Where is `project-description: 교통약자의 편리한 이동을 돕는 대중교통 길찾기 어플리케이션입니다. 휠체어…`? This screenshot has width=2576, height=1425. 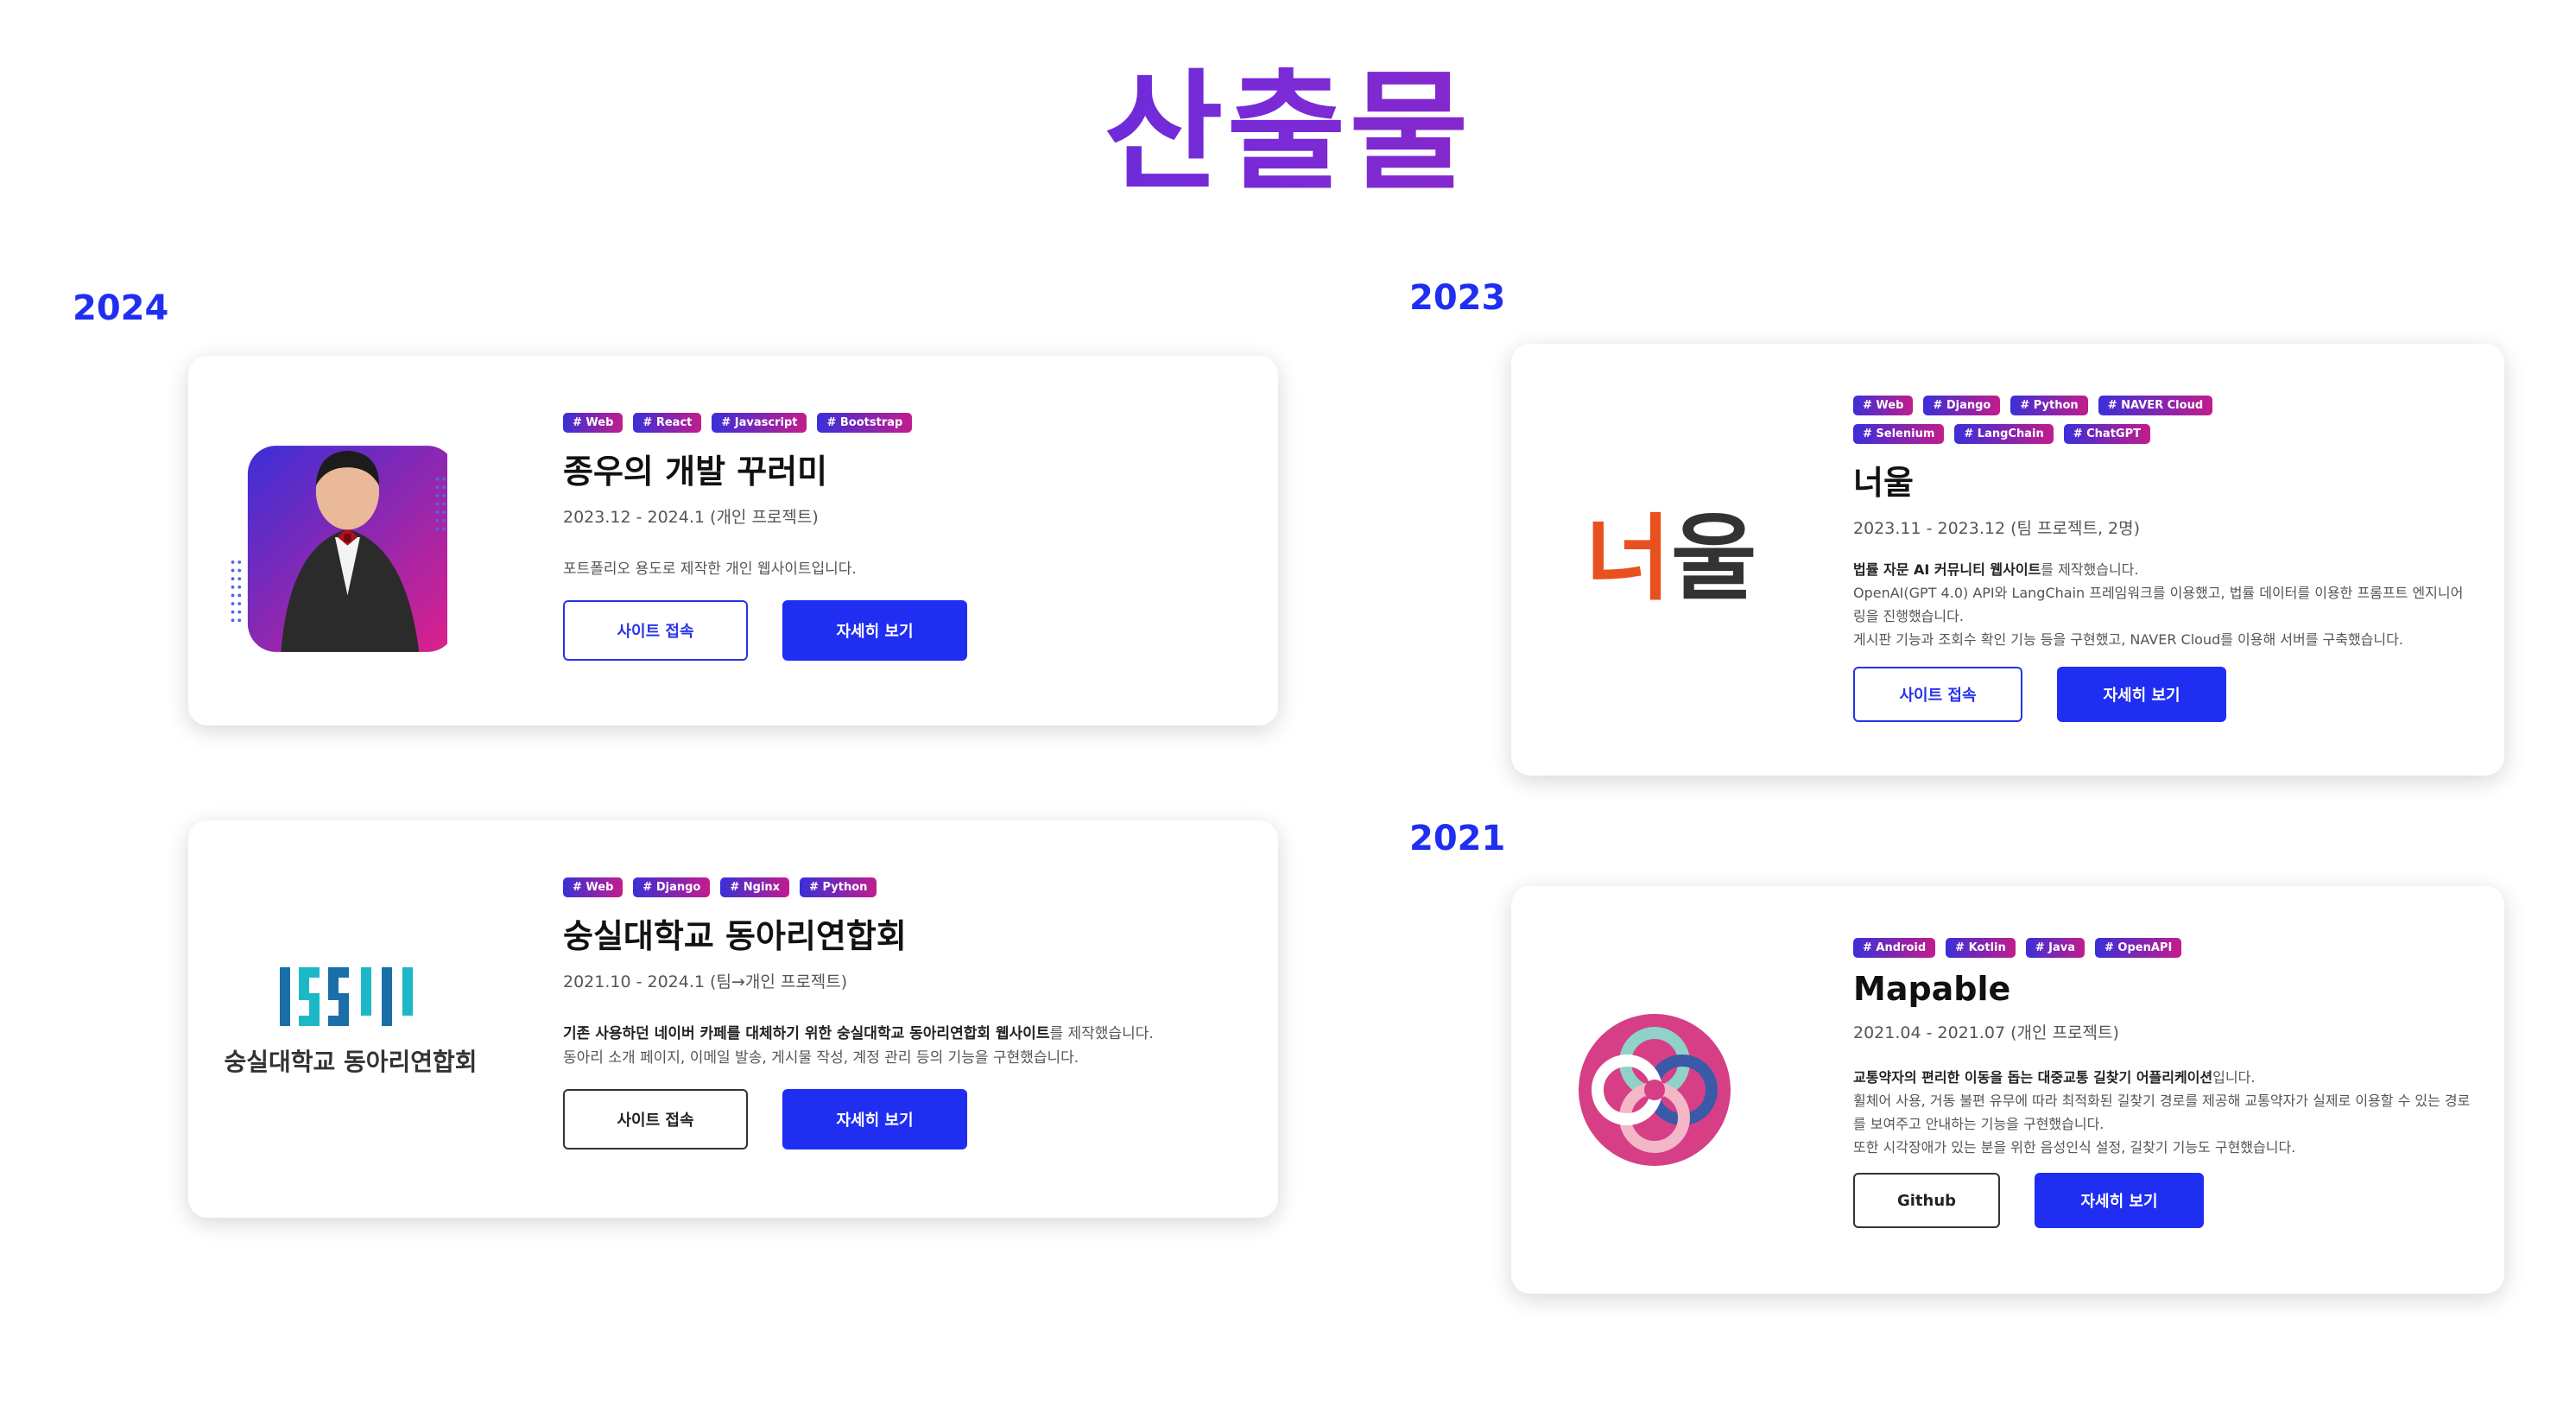
project-description: 교통약자의 편리한 이동을 돕는 대중교통 길찾기 어플리케이션입니다. 휠체어… is located at coordinates (2162, 1112).